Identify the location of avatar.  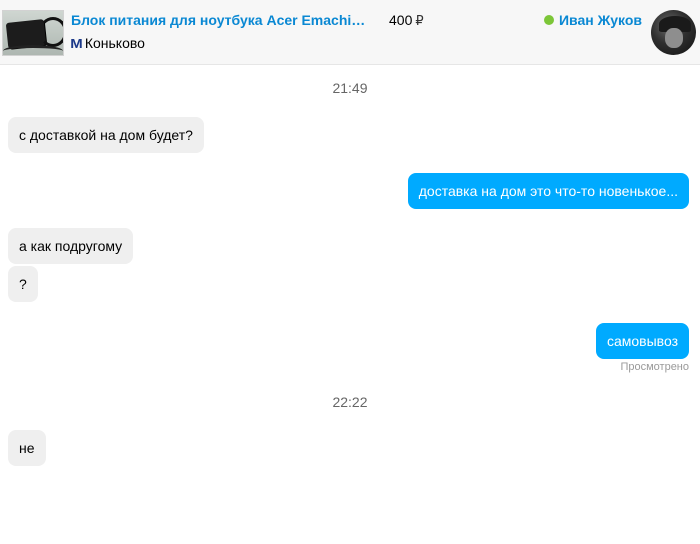
(673, 32).